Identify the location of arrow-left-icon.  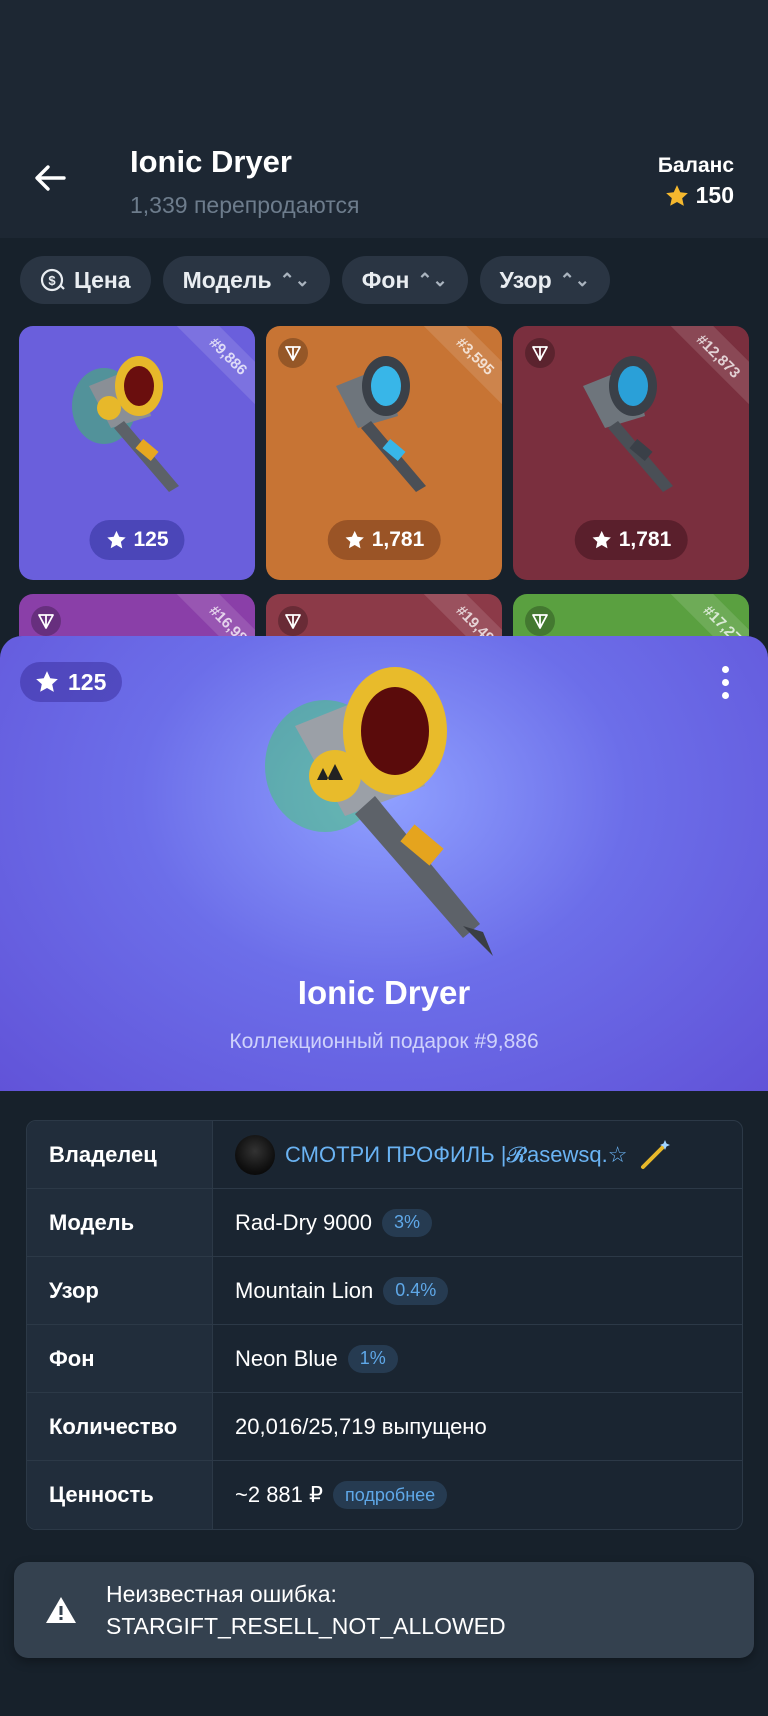
(50, 178).